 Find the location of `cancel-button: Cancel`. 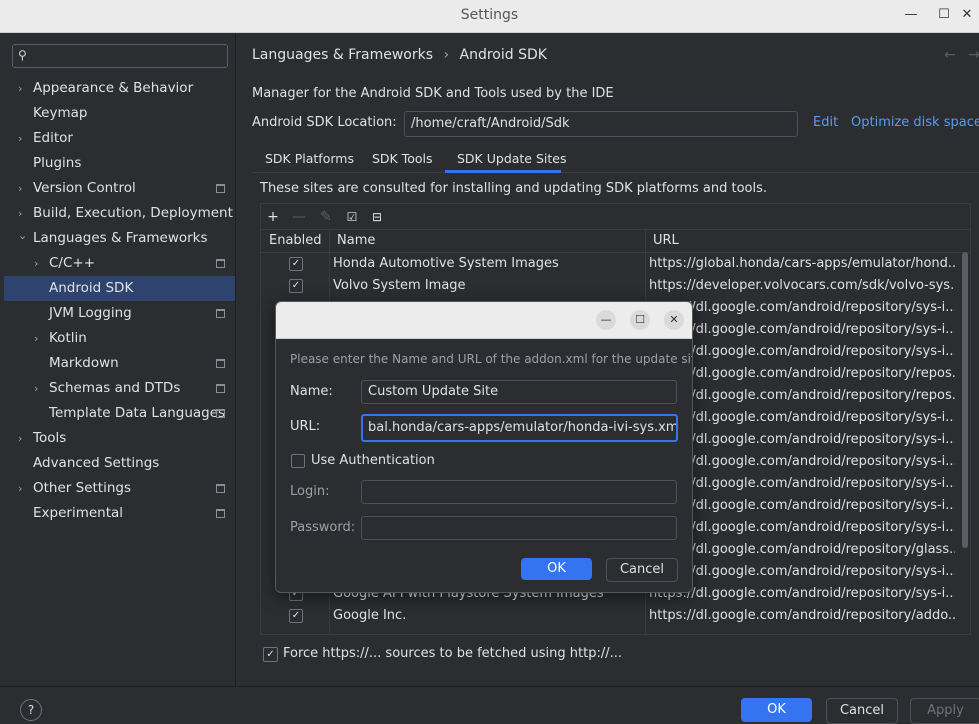

cancel-button: Cancel is located at coordinates (862, 711).